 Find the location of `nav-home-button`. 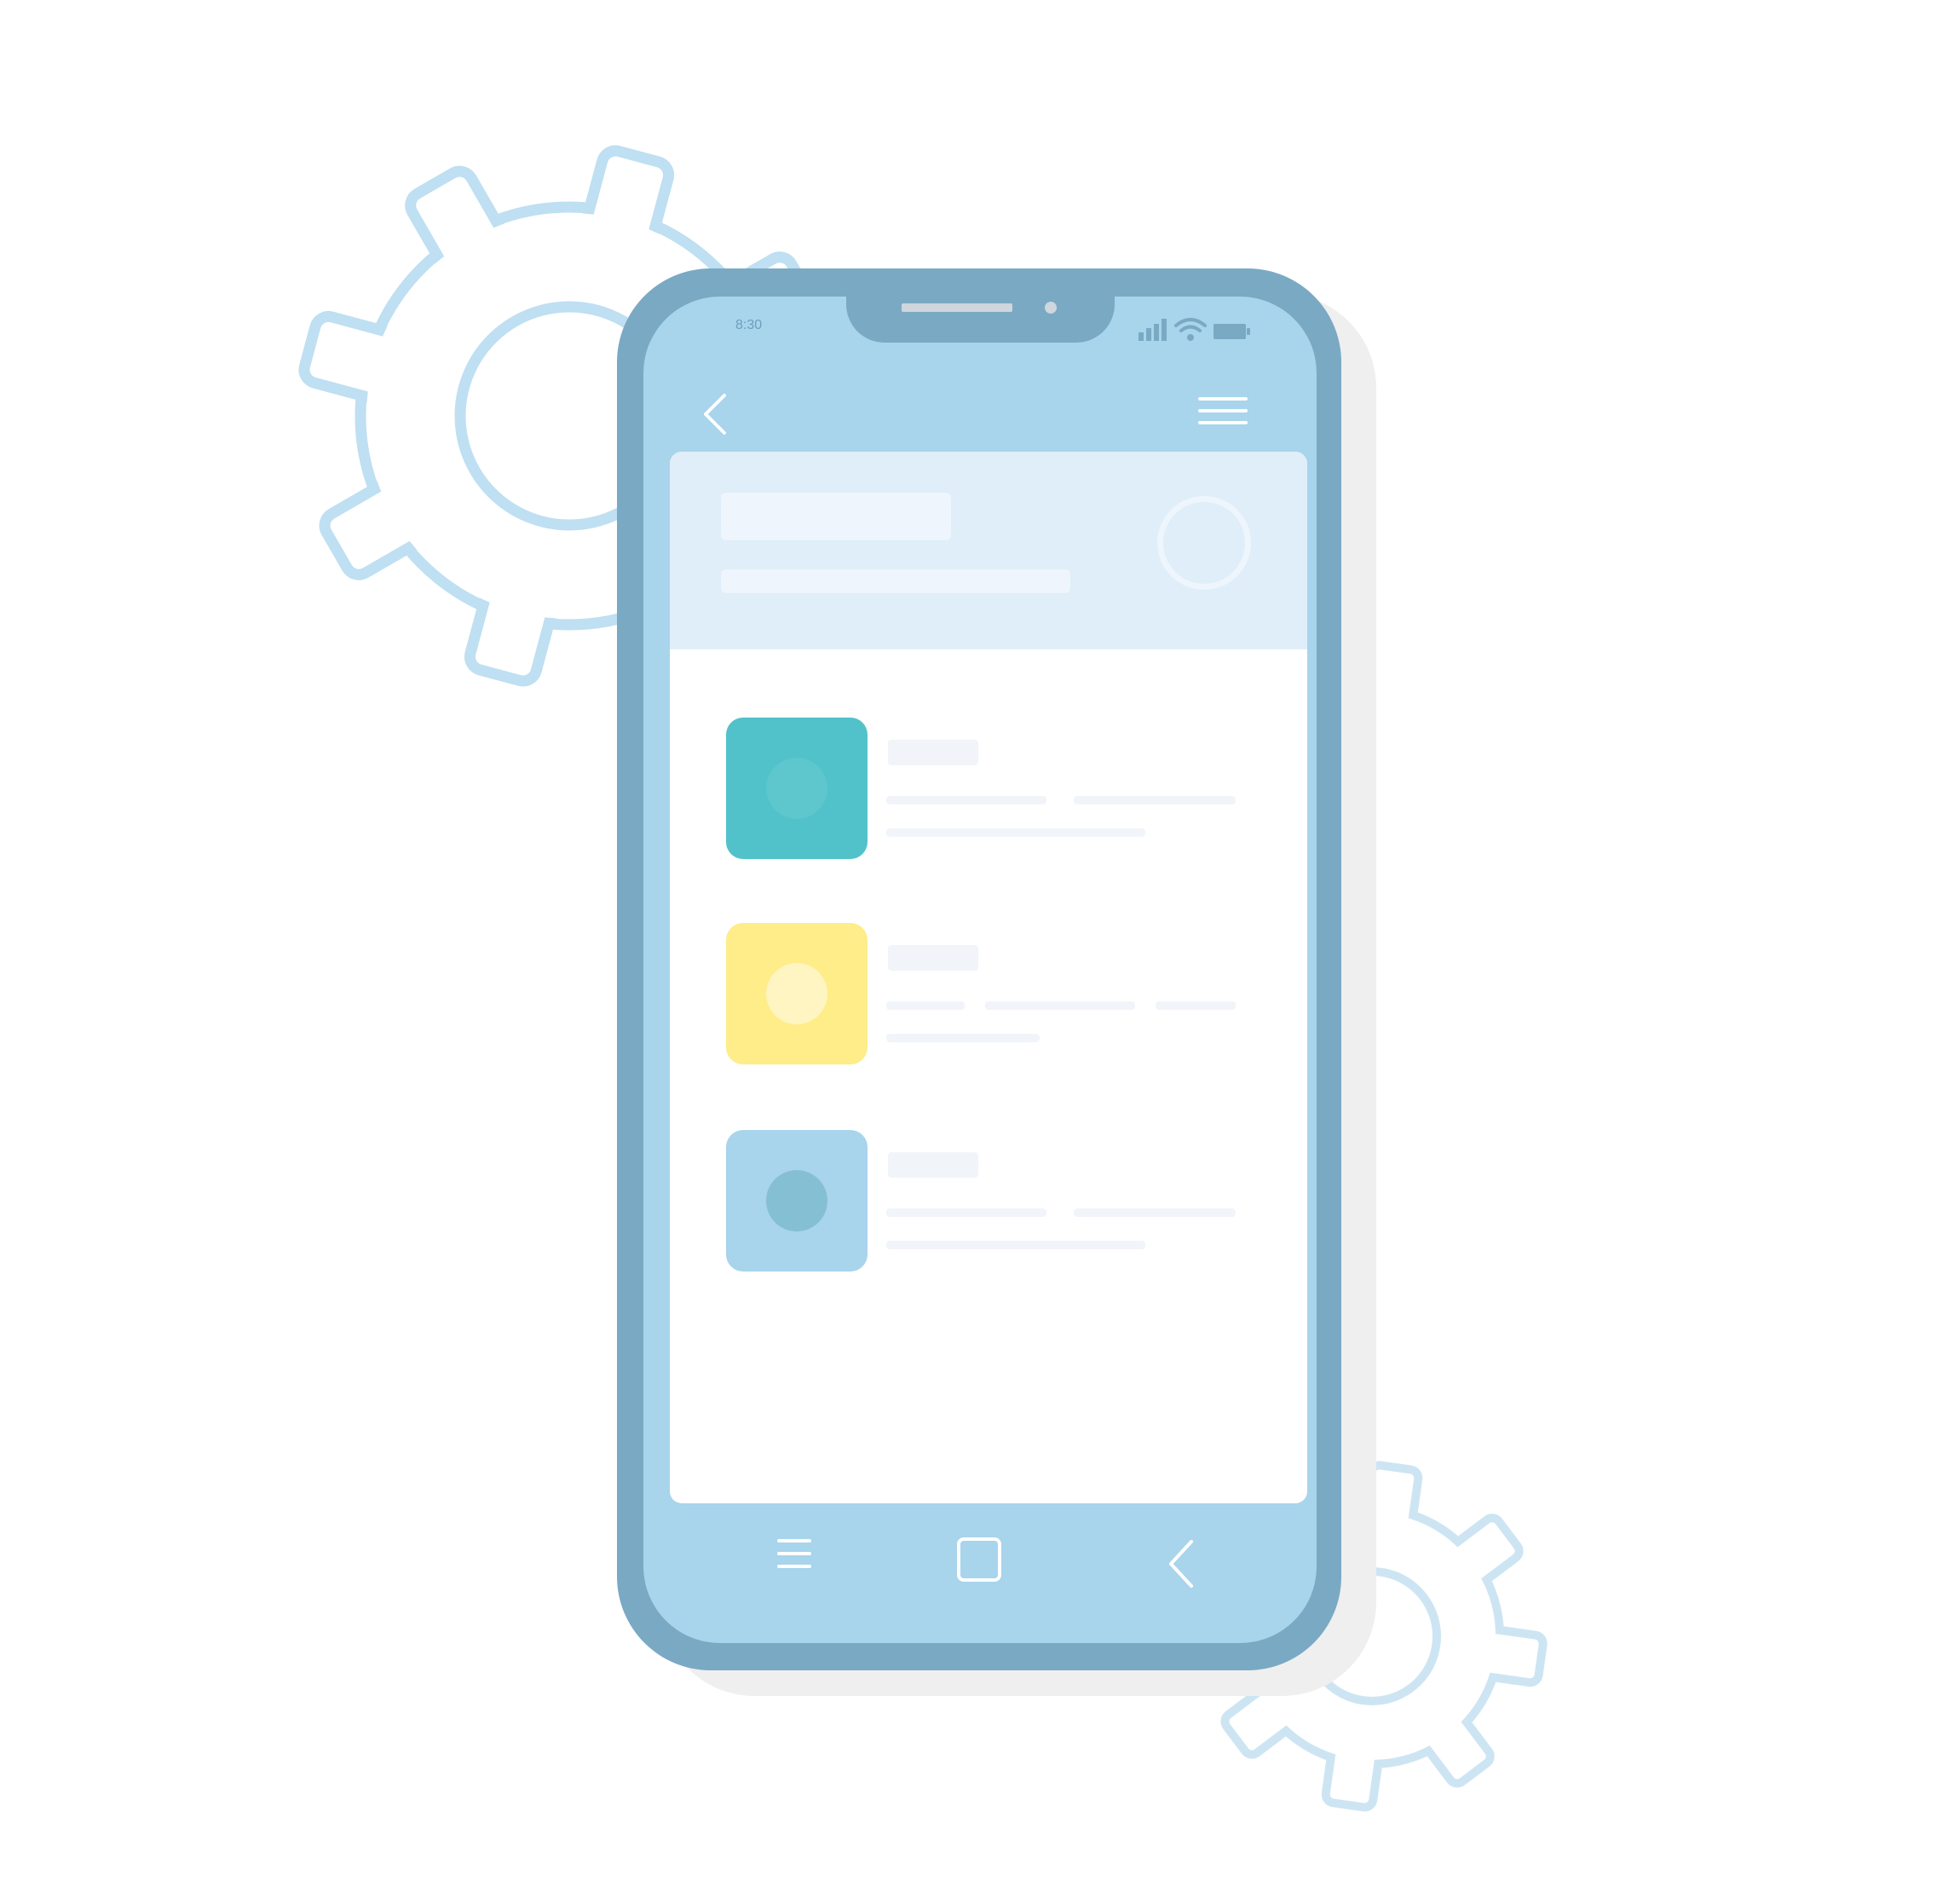

nav-home-button is located at coordinates (979, 1559).